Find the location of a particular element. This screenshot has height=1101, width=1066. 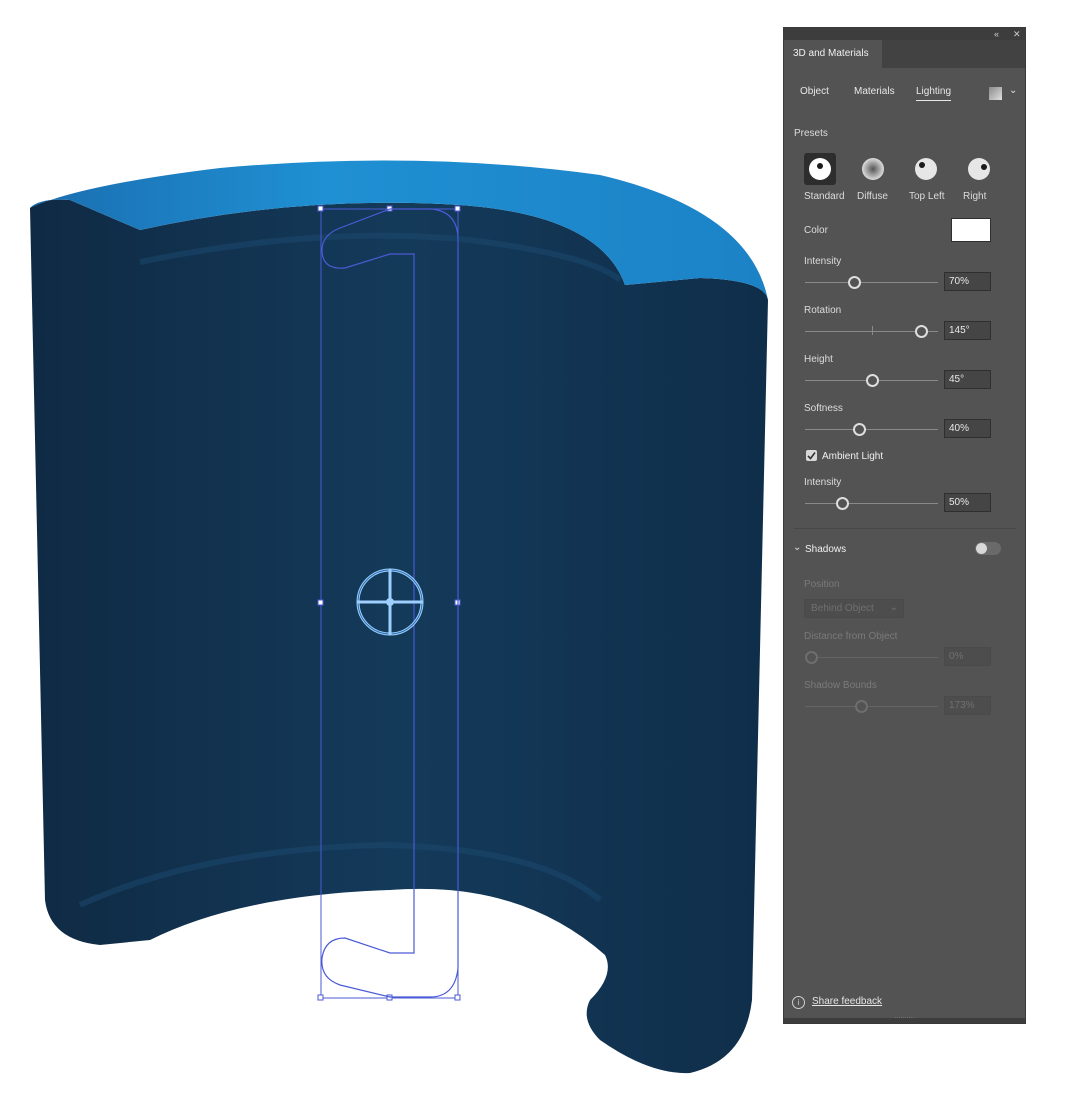

shadows-section-label: Shadows is located at coordinates (825, 549).